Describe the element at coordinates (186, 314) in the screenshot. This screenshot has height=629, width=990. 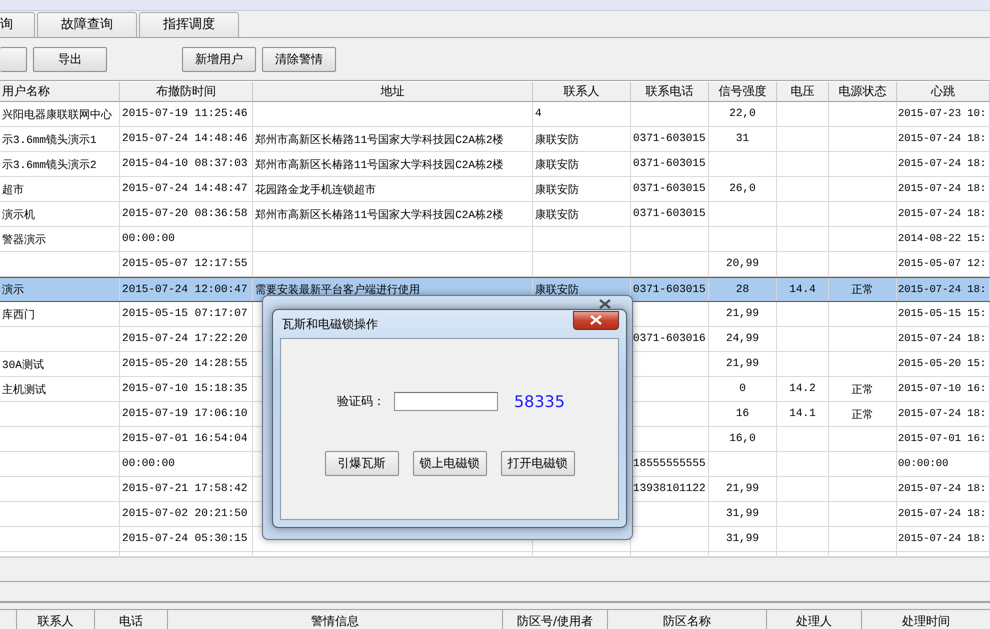
I see `table-cell: 2015-05-15 07:17:07` at that location.